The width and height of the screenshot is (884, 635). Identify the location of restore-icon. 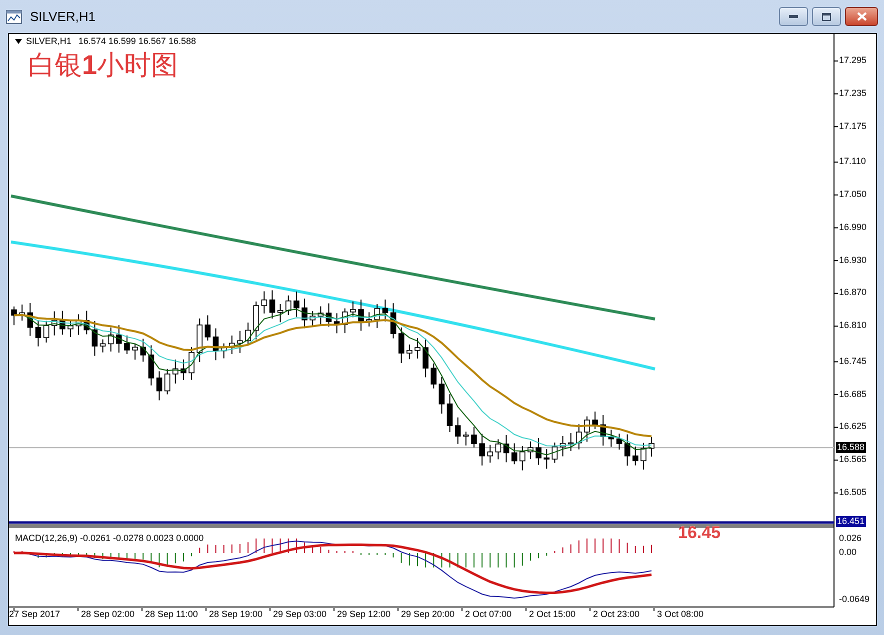
(826, 16).